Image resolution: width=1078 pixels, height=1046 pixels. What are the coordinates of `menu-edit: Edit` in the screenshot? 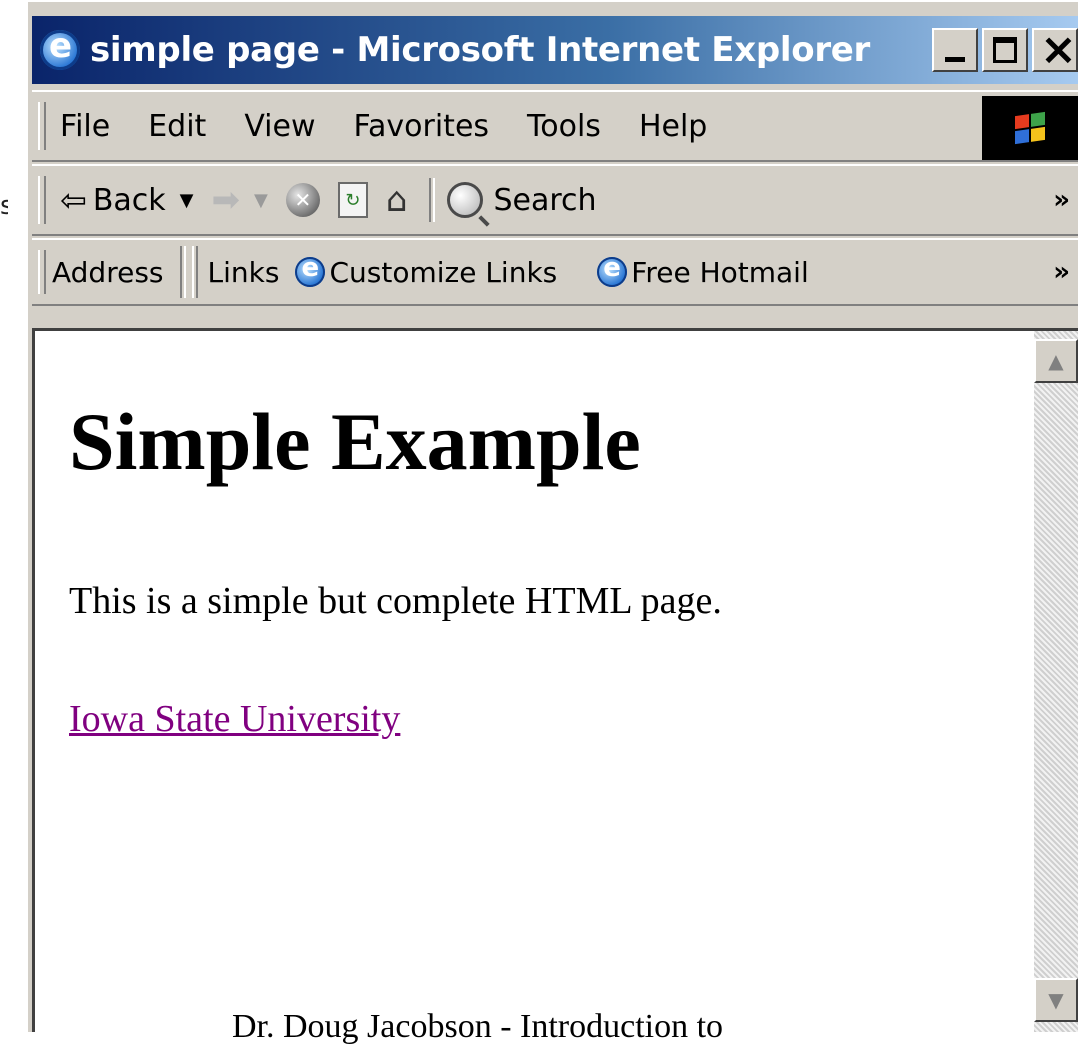 It's located at (177, 126).